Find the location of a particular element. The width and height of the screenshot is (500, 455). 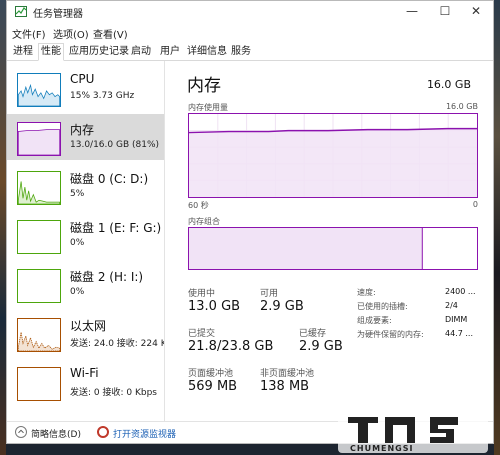

sidebar-item-wifi: Wi-Fi 发送: 0 接收: 0 Kbps is located at coordinates (85, 382).